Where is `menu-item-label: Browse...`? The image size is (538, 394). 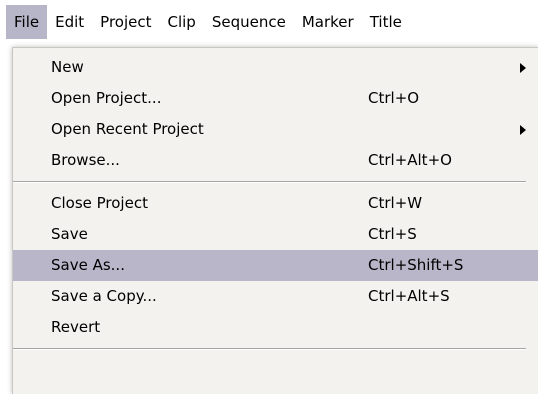 menu-item-label: Browse... is located at coordinates (85, 160).